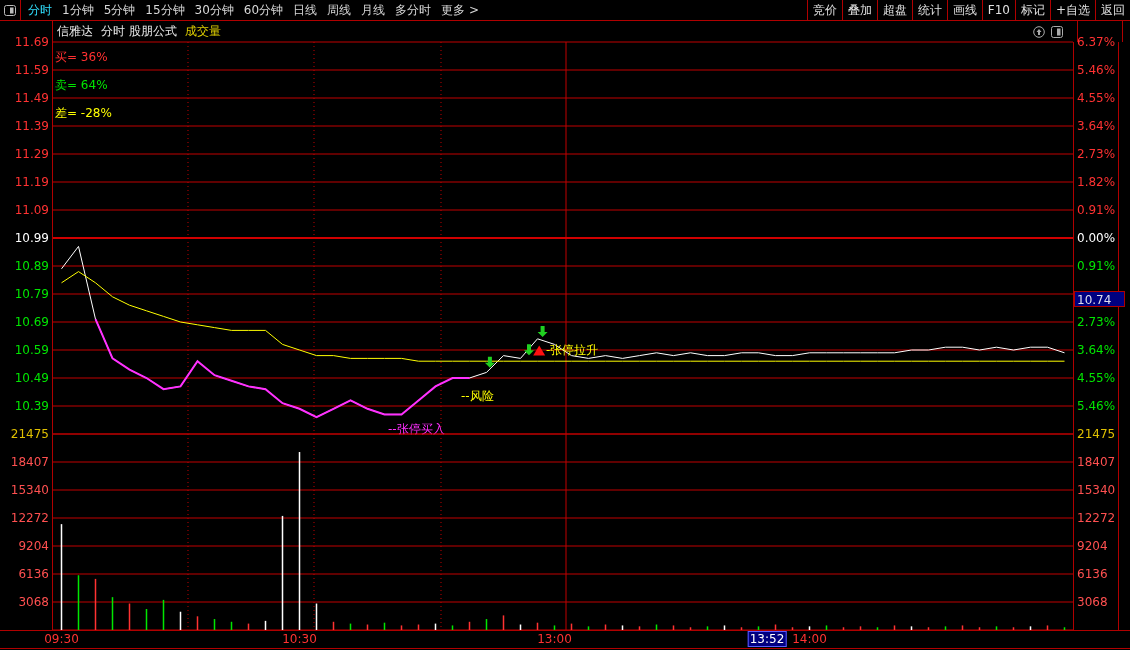  I want to click on price-tick: 11.19, so click(31, 182).